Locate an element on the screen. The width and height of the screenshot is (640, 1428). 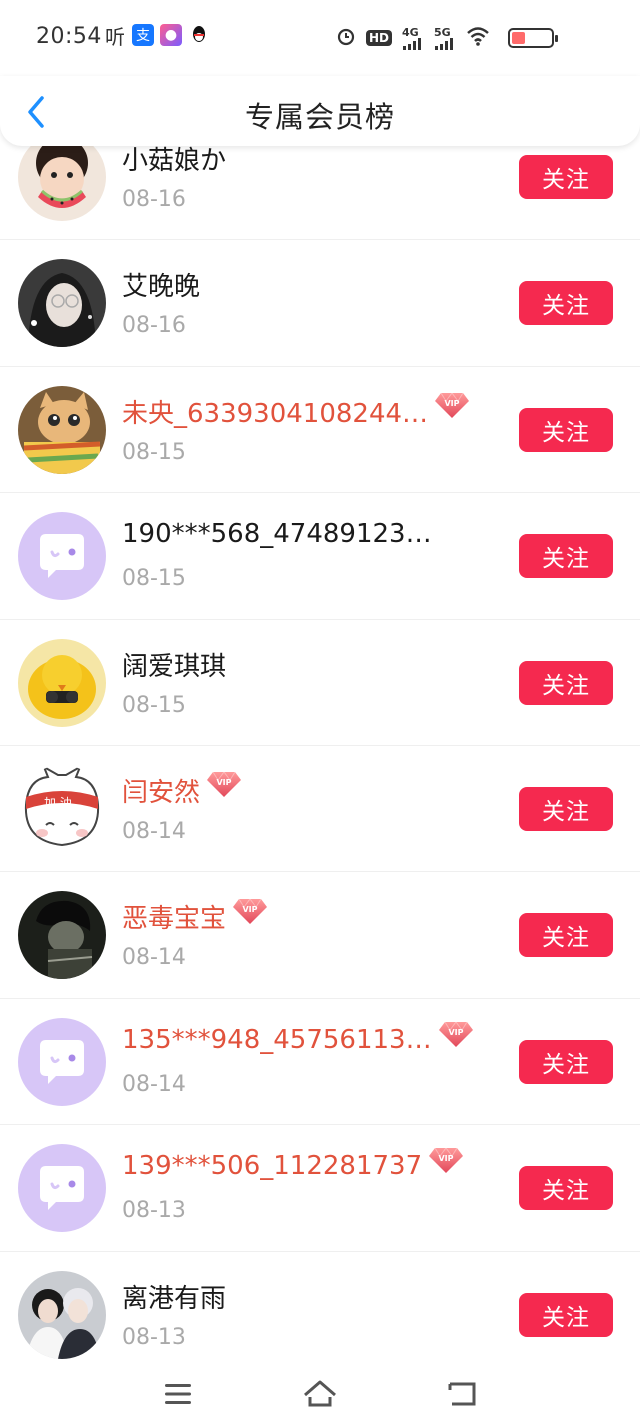
member-row: 135***948_45756113… VIP 08-14 关注 is located at coordinates (320, 1062).